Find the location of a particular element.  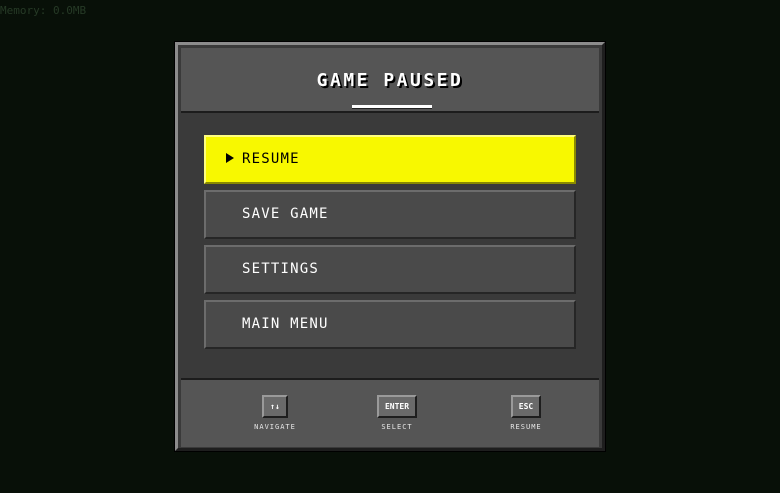

controls-footer: ↑↓ NAVIGATE ENTER SELECT ESC RESUME is located at coordinates (390, 412).